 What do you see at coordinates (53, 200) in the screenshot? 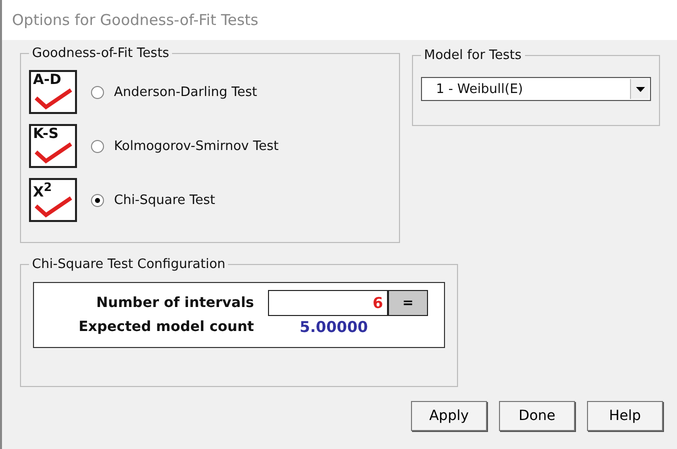
I see `test-check-icon: X$^{2}$` at bounding box center [53, 200].